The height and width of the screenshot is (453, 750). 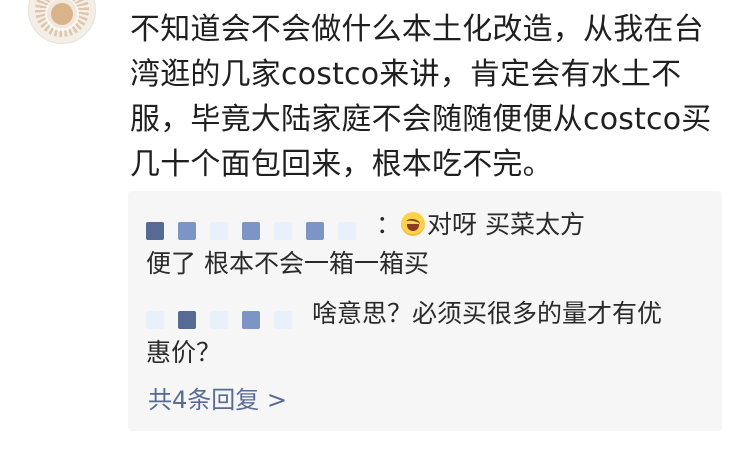 What do you see at coordinates (62, 22) in the screenshot?
I see `avatar` at bounding box center [62, 22].